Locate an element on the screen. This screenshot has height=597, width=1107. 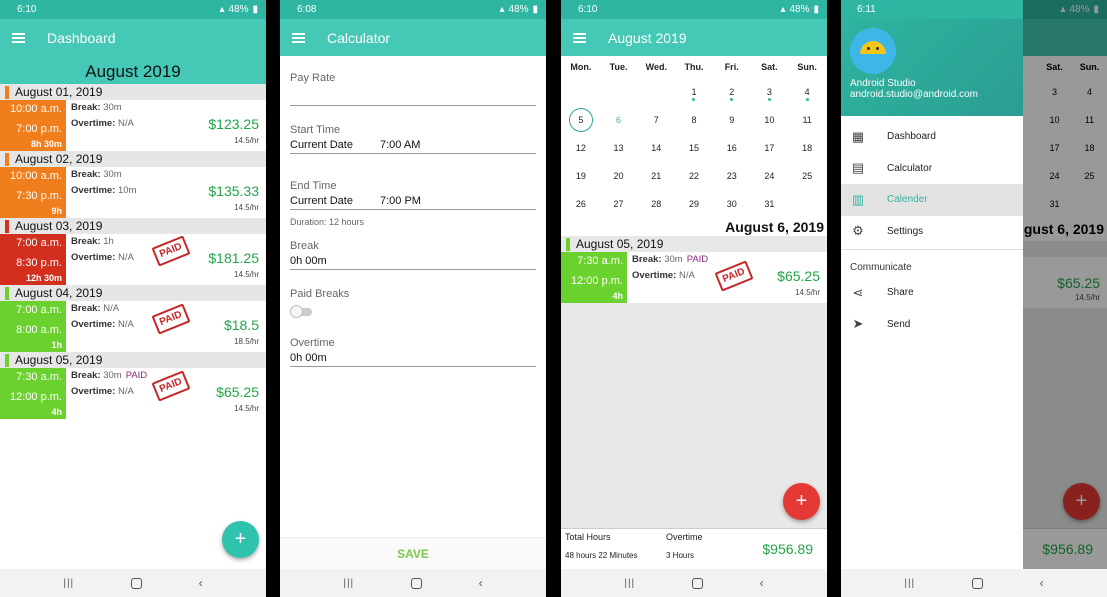
day-number: 29 is located at coordinates (693, 204).